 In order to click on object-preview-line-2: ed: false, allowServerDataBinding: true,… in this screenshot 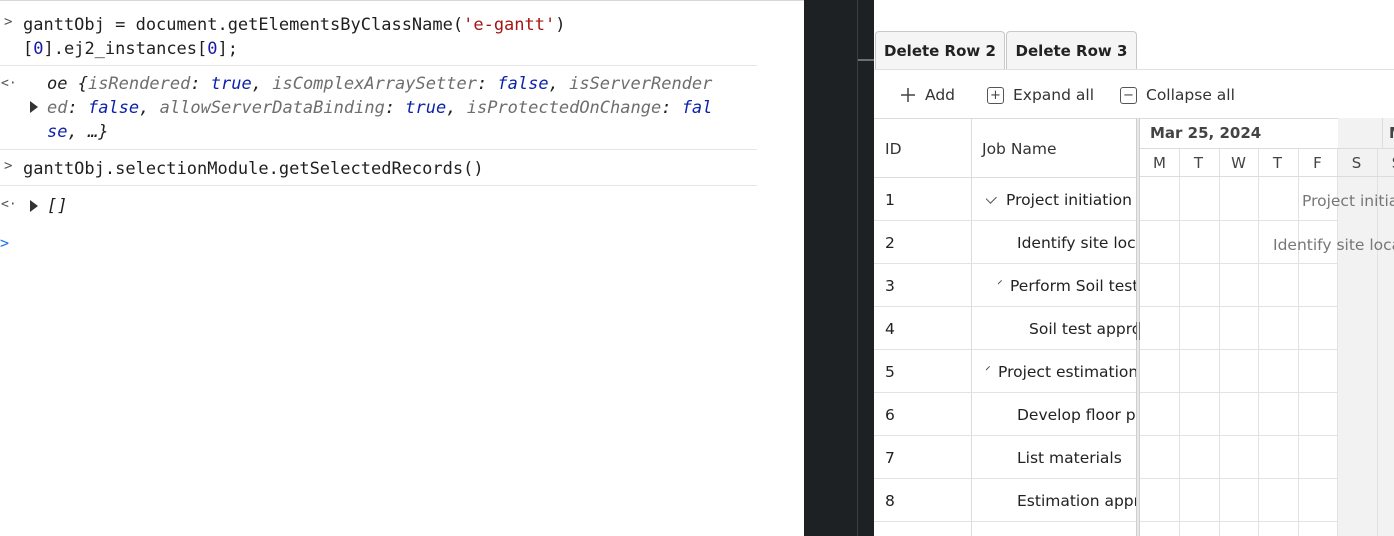, I will do `click(379, 108)`.